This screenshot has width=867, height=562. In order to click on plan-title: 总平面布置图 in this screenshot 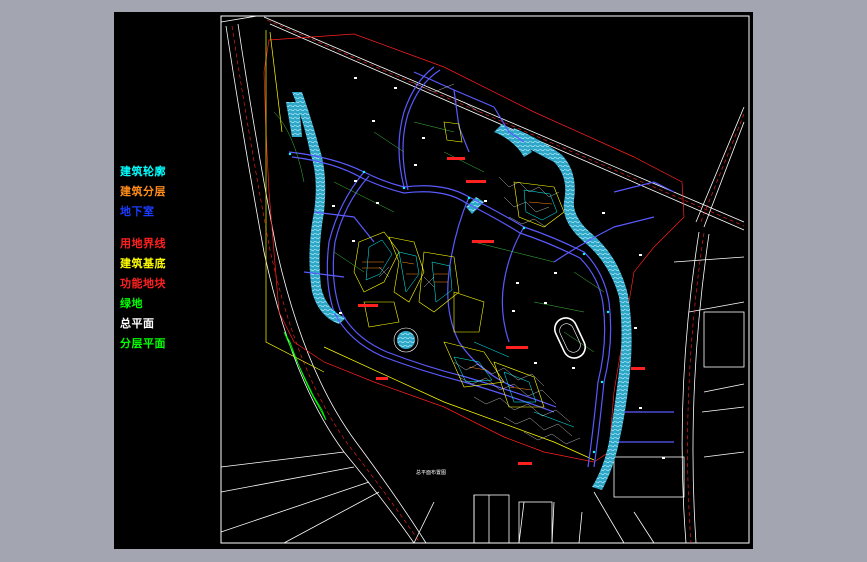, I will do `click(431, 472)`.